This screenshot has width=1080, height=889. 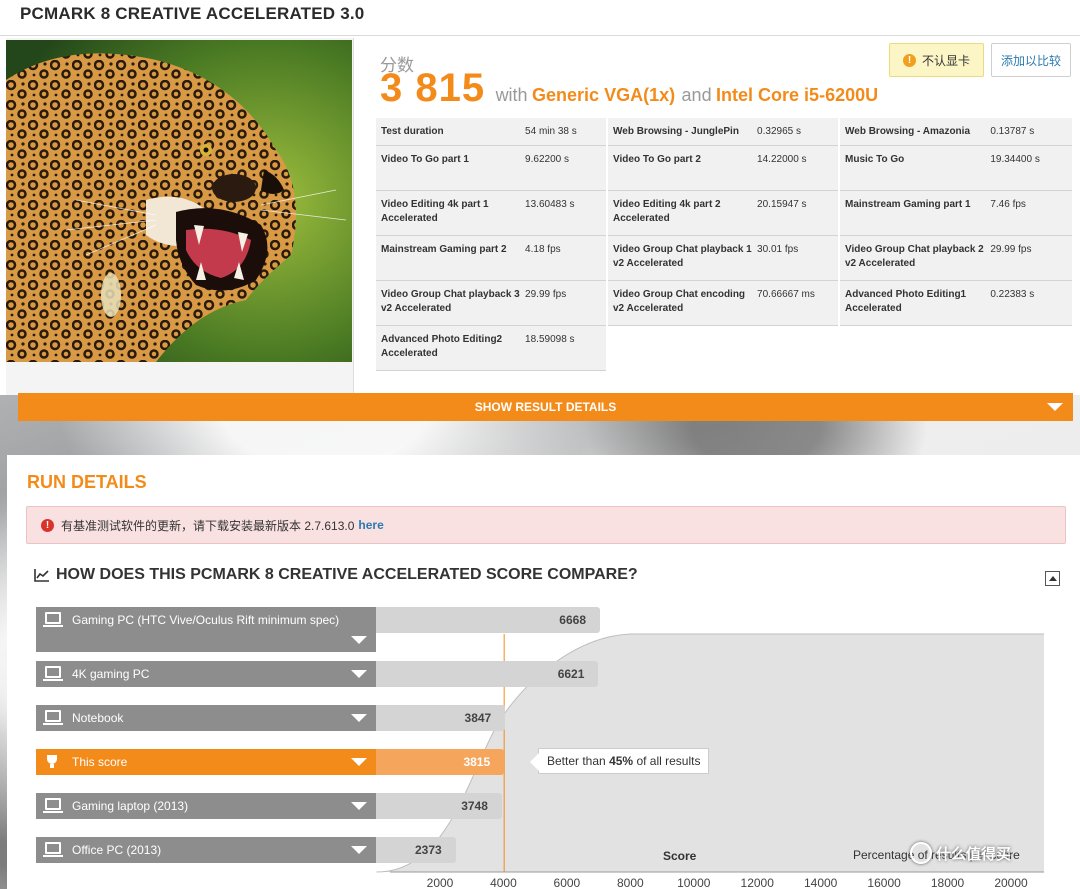 I want to click on collapse-button, so click(x=1052, y=578).